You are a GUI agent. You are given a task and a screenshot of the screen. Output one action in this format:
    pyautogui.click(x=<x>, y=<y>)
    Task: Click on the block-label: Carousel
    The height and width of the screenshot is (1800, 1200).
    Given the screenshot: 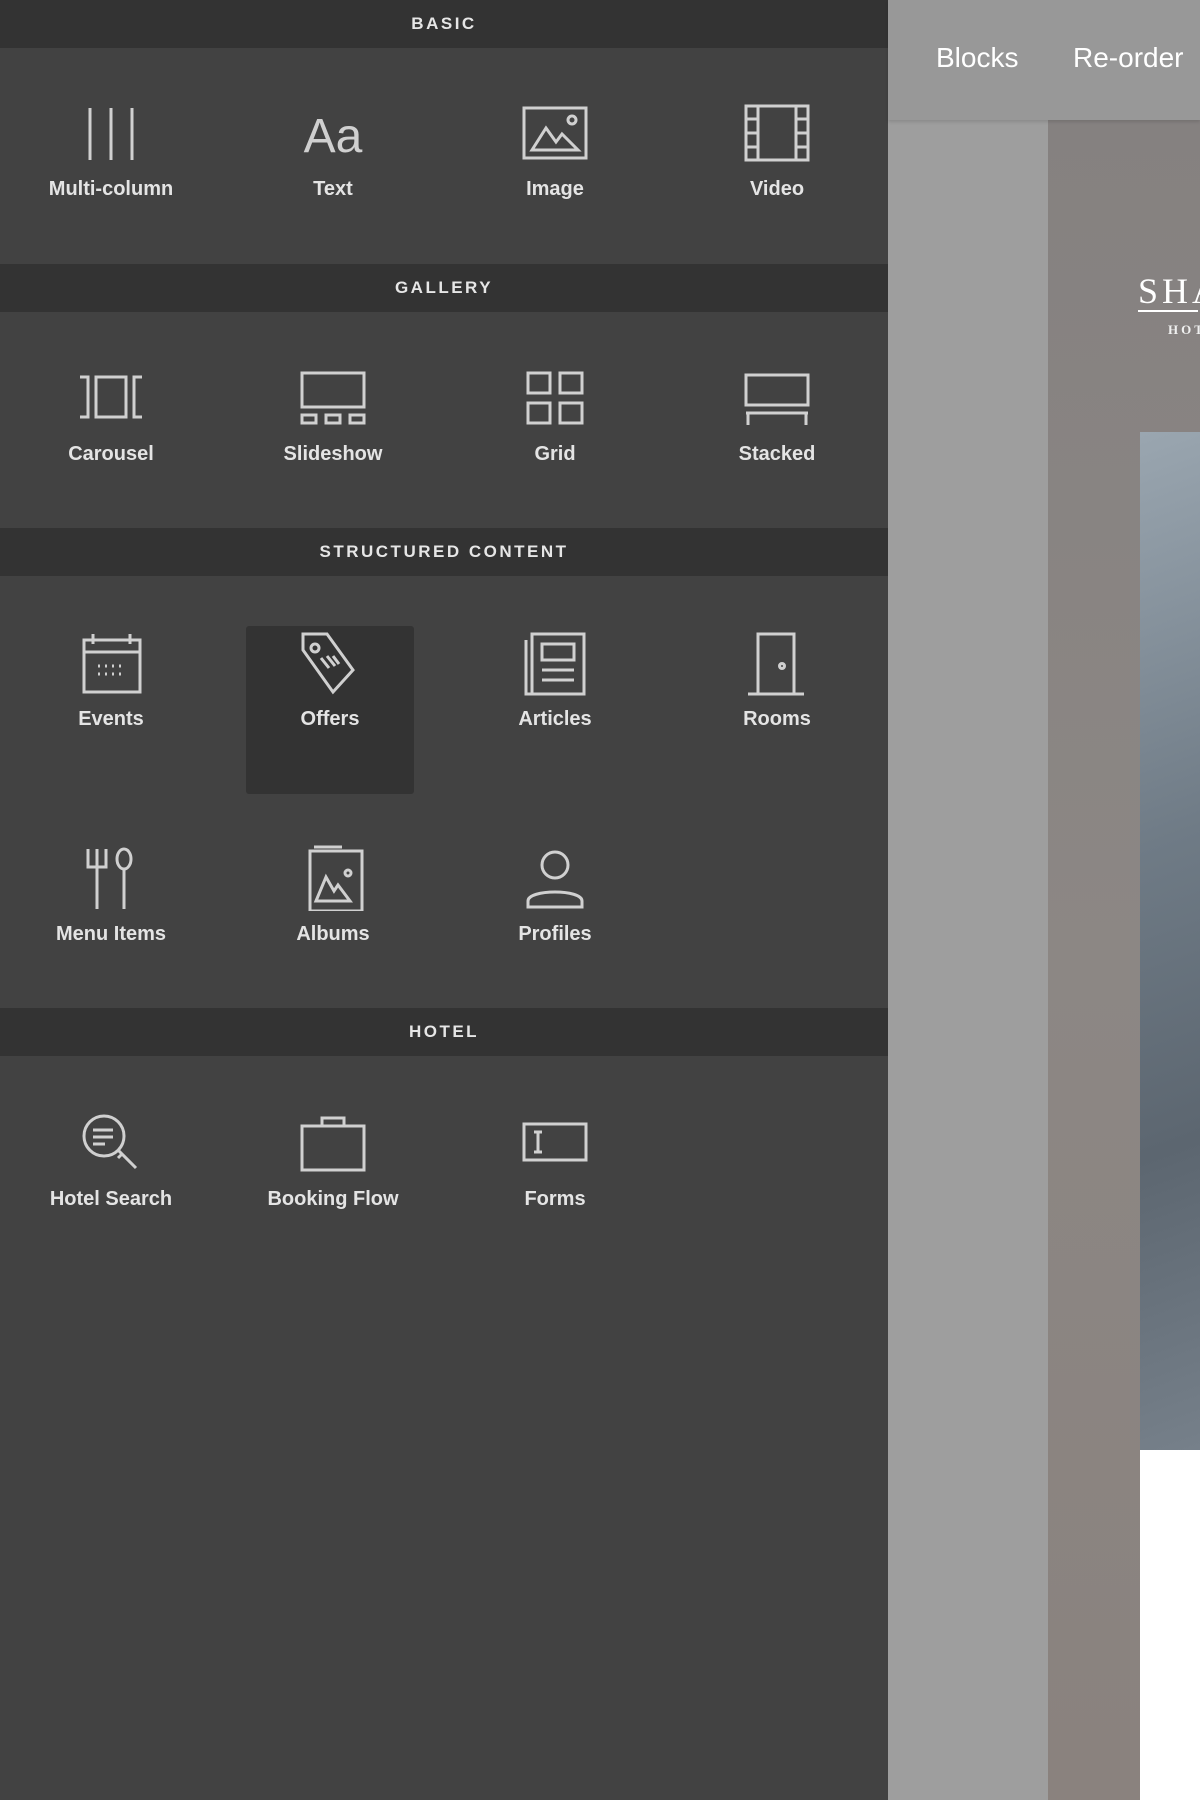 What is the action you would take?
    pyautogui.click(x=111, y=454)
    